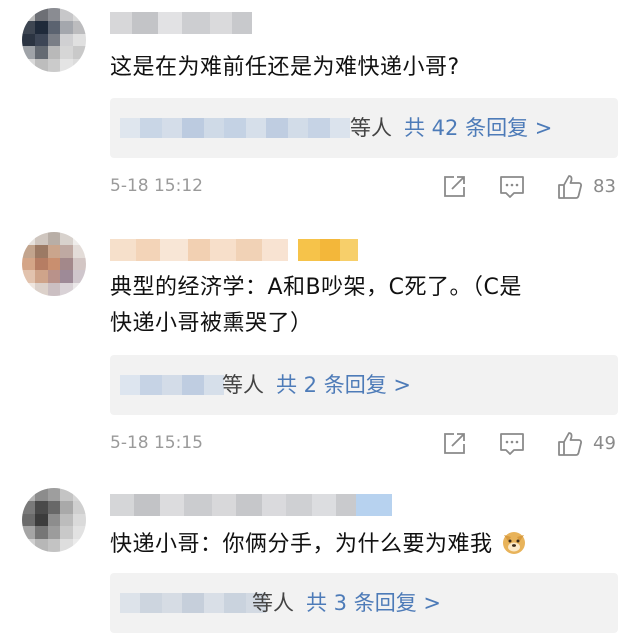 This screenshot has height=643, width=631. I want to click on replies-preview: 等人共 2 条回复 >, so click(364, 385).